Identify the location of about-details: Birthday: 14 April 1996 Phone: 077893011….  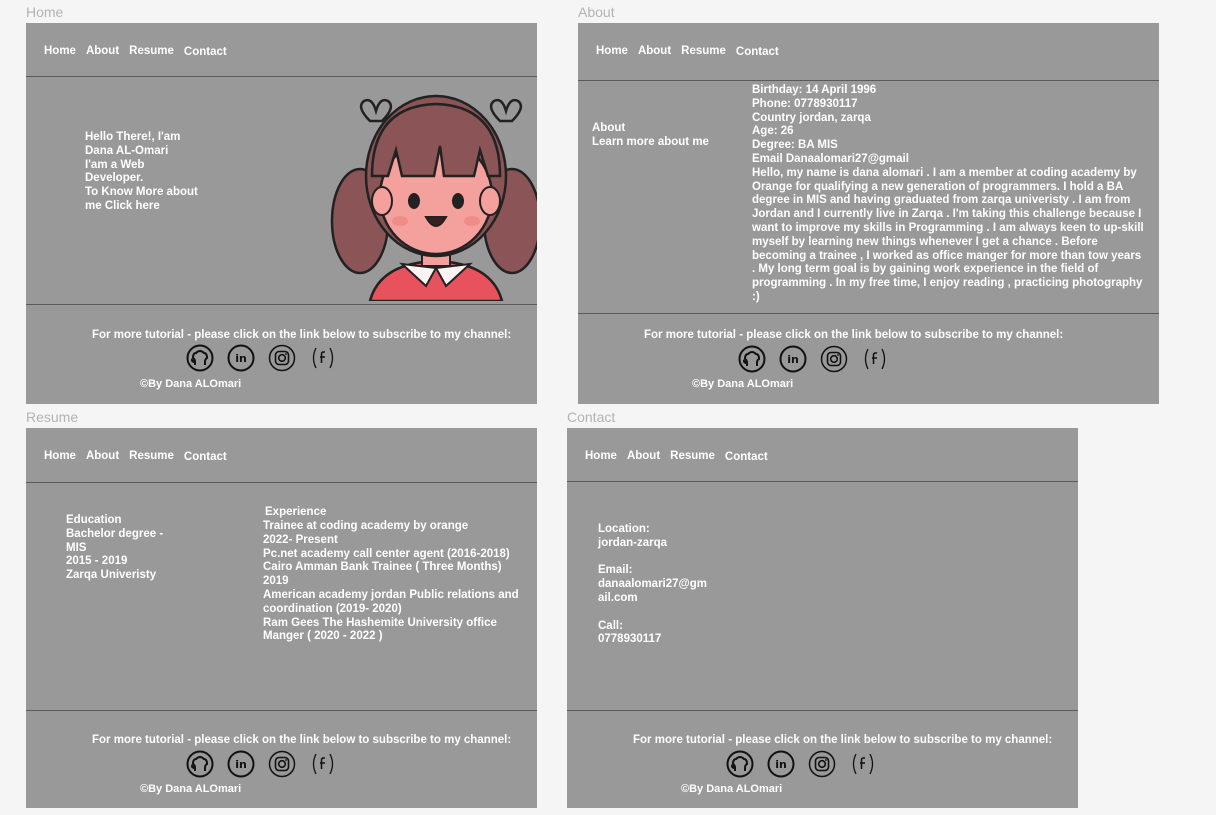
(948, 193).